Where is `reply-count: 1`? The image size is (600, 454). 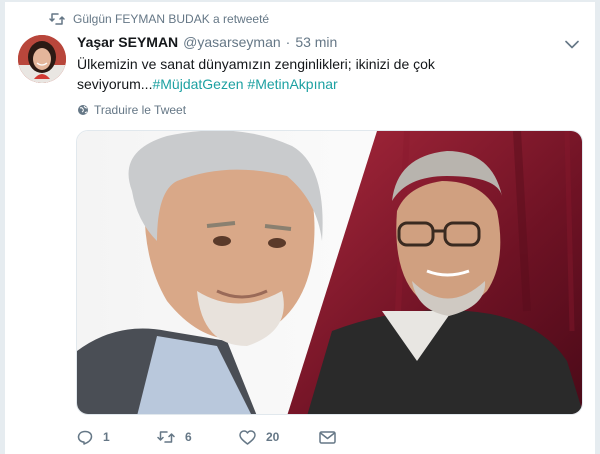 reply-count: 1 is located at coordinates (106, 437).